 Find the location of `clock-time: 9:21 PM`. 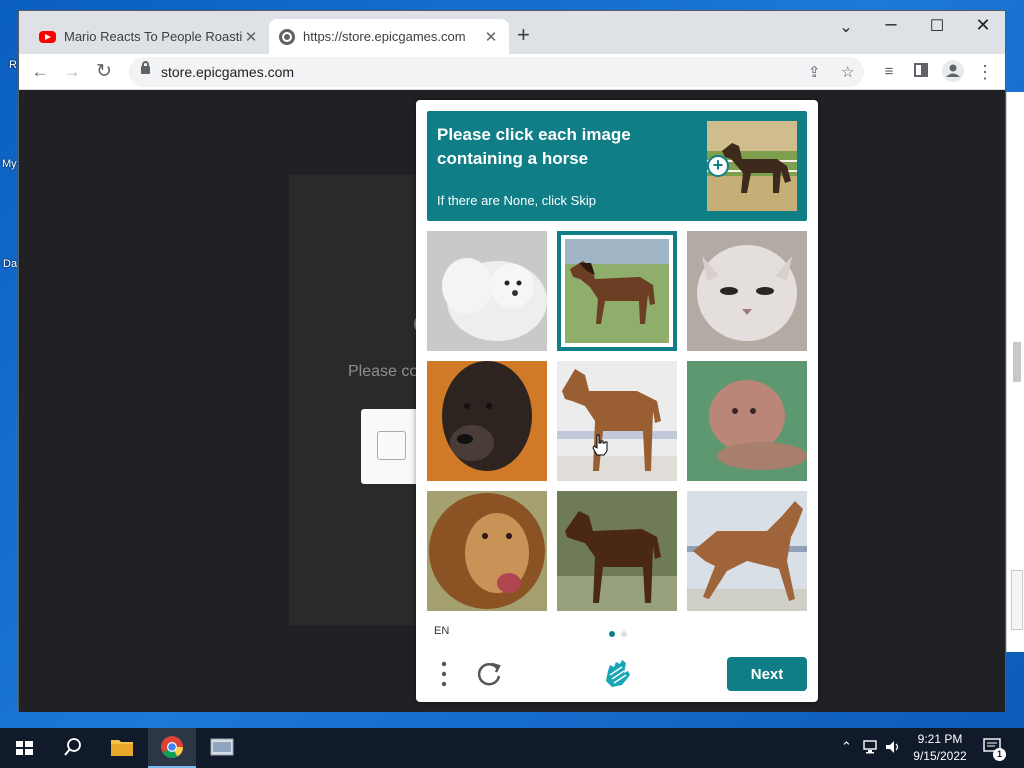

clock-time: 9:21 PM is located at coordinates (940, 739).